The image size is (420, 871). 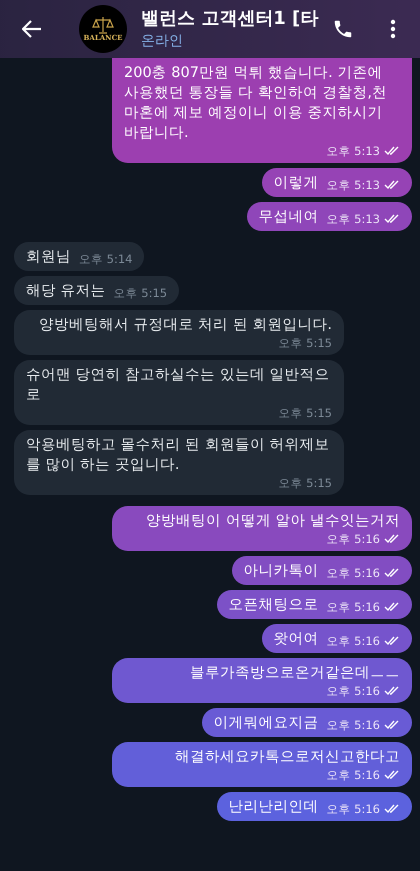 I want to click on message-text: 이렇게, so click(x=296, y=183).